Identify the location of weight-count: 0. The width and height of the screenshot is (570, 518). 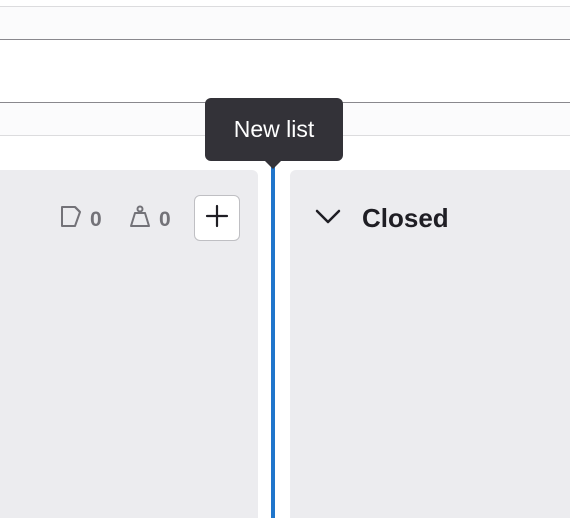
(165, 219).